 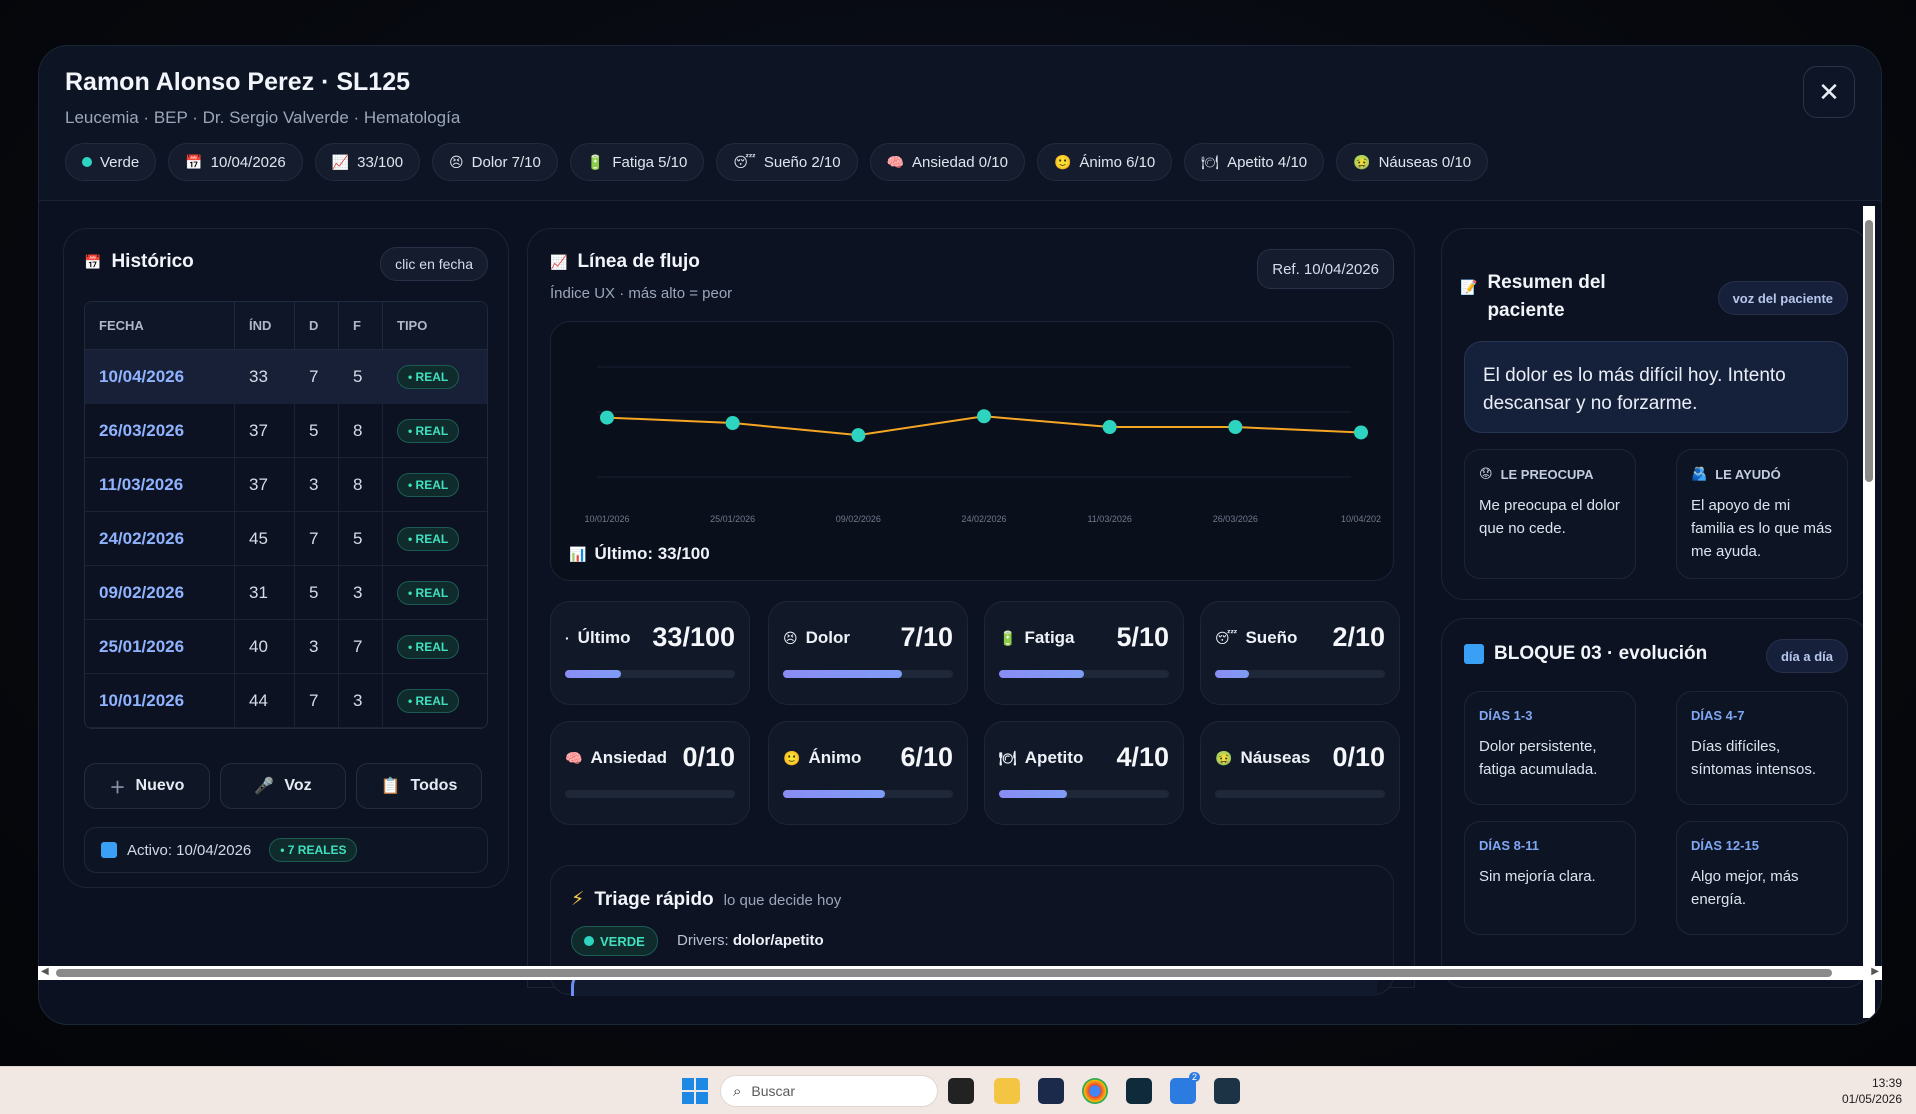 I want to click on row-fatiga: 7, so click(x=361, y=647).